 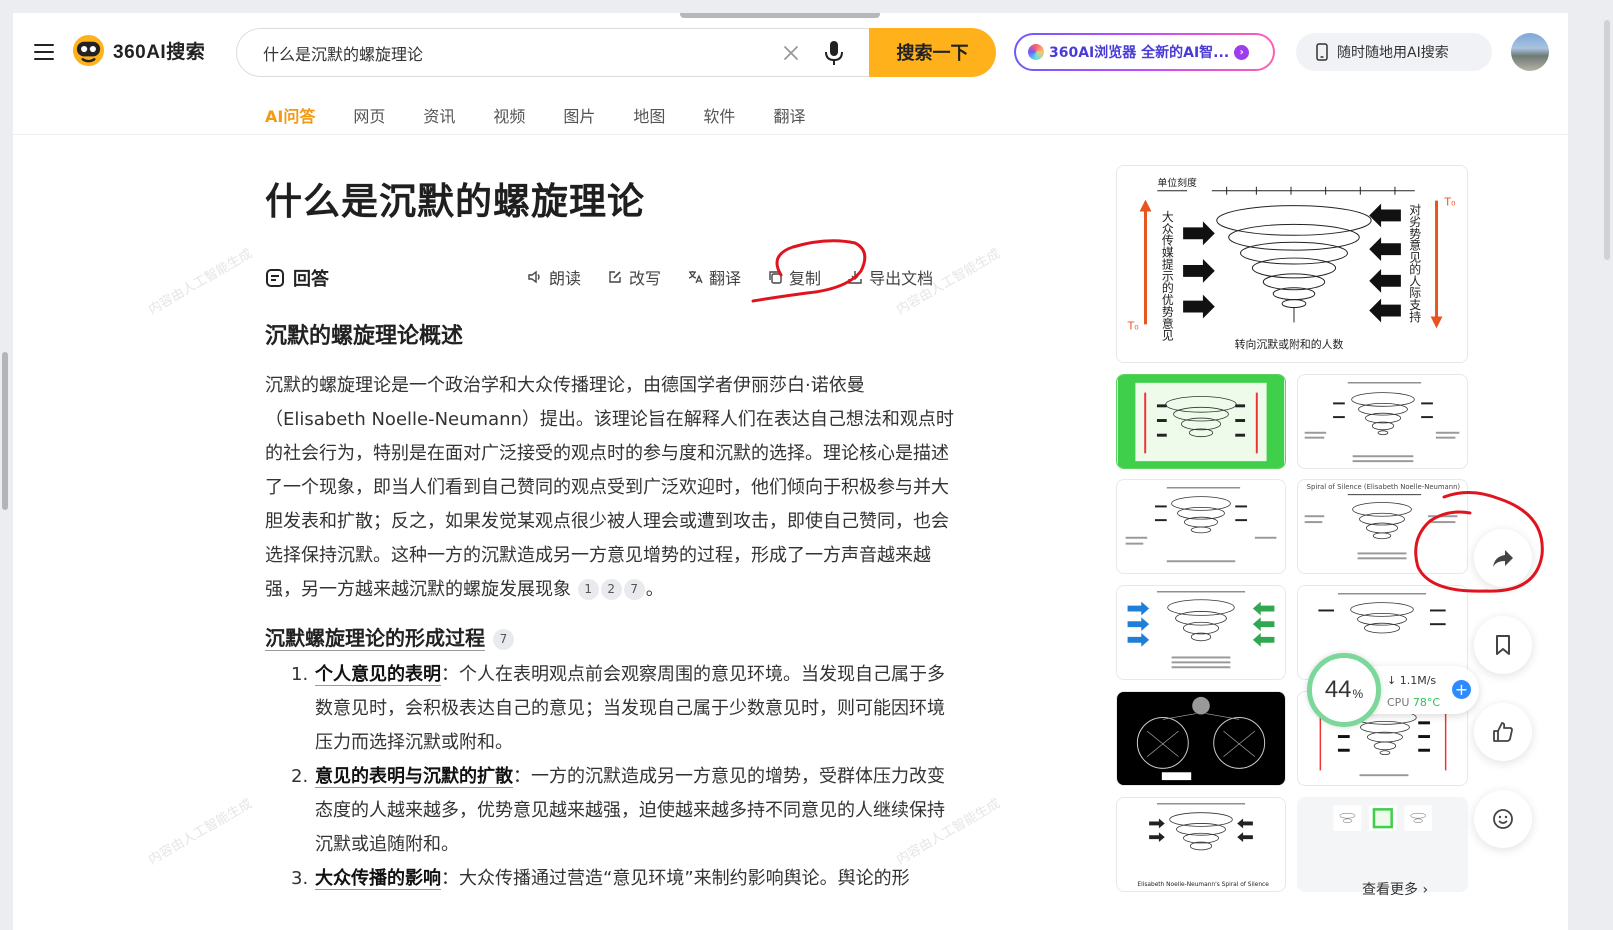 I want to click on read-aloud-label: 朗读, so click(x=565, y=278).